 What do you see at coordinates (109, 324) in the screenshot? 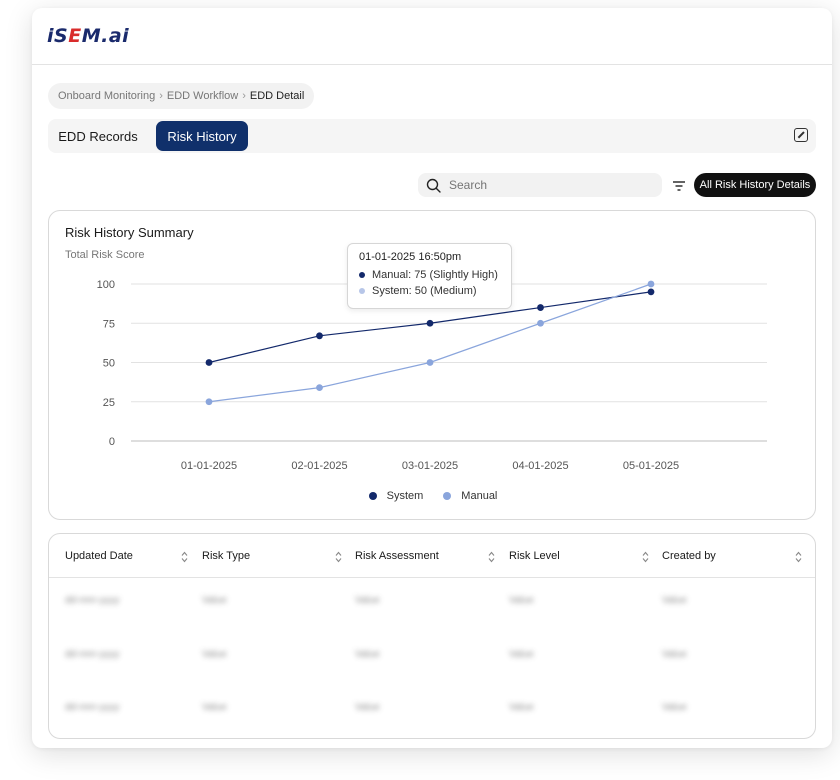
I see `y-tick-label: 75` at bounding box center [109, 324].